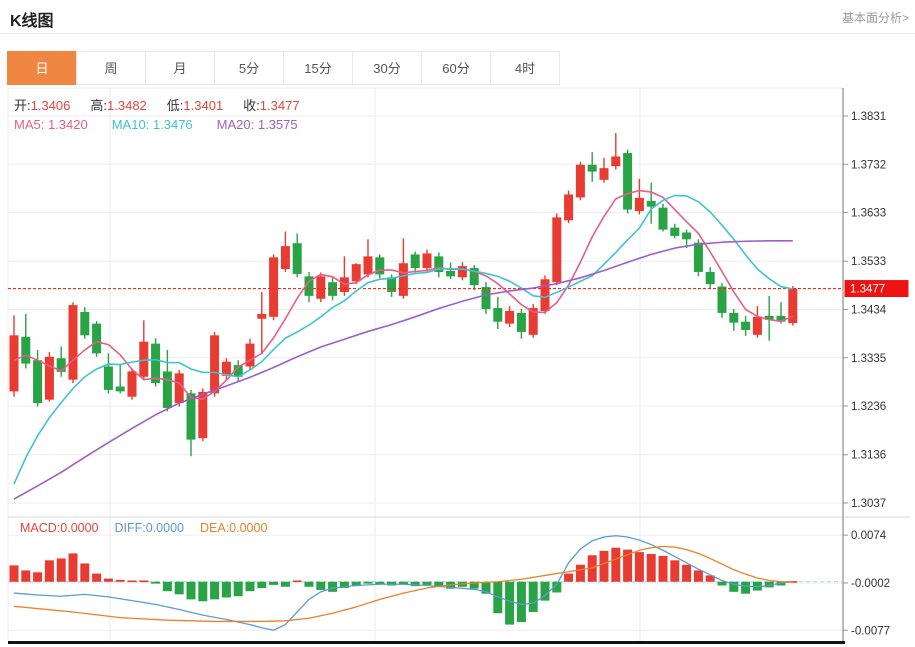 This screenshot has width=915, height=647. I want to click on close-value: 1.3477, so click(279, 105).